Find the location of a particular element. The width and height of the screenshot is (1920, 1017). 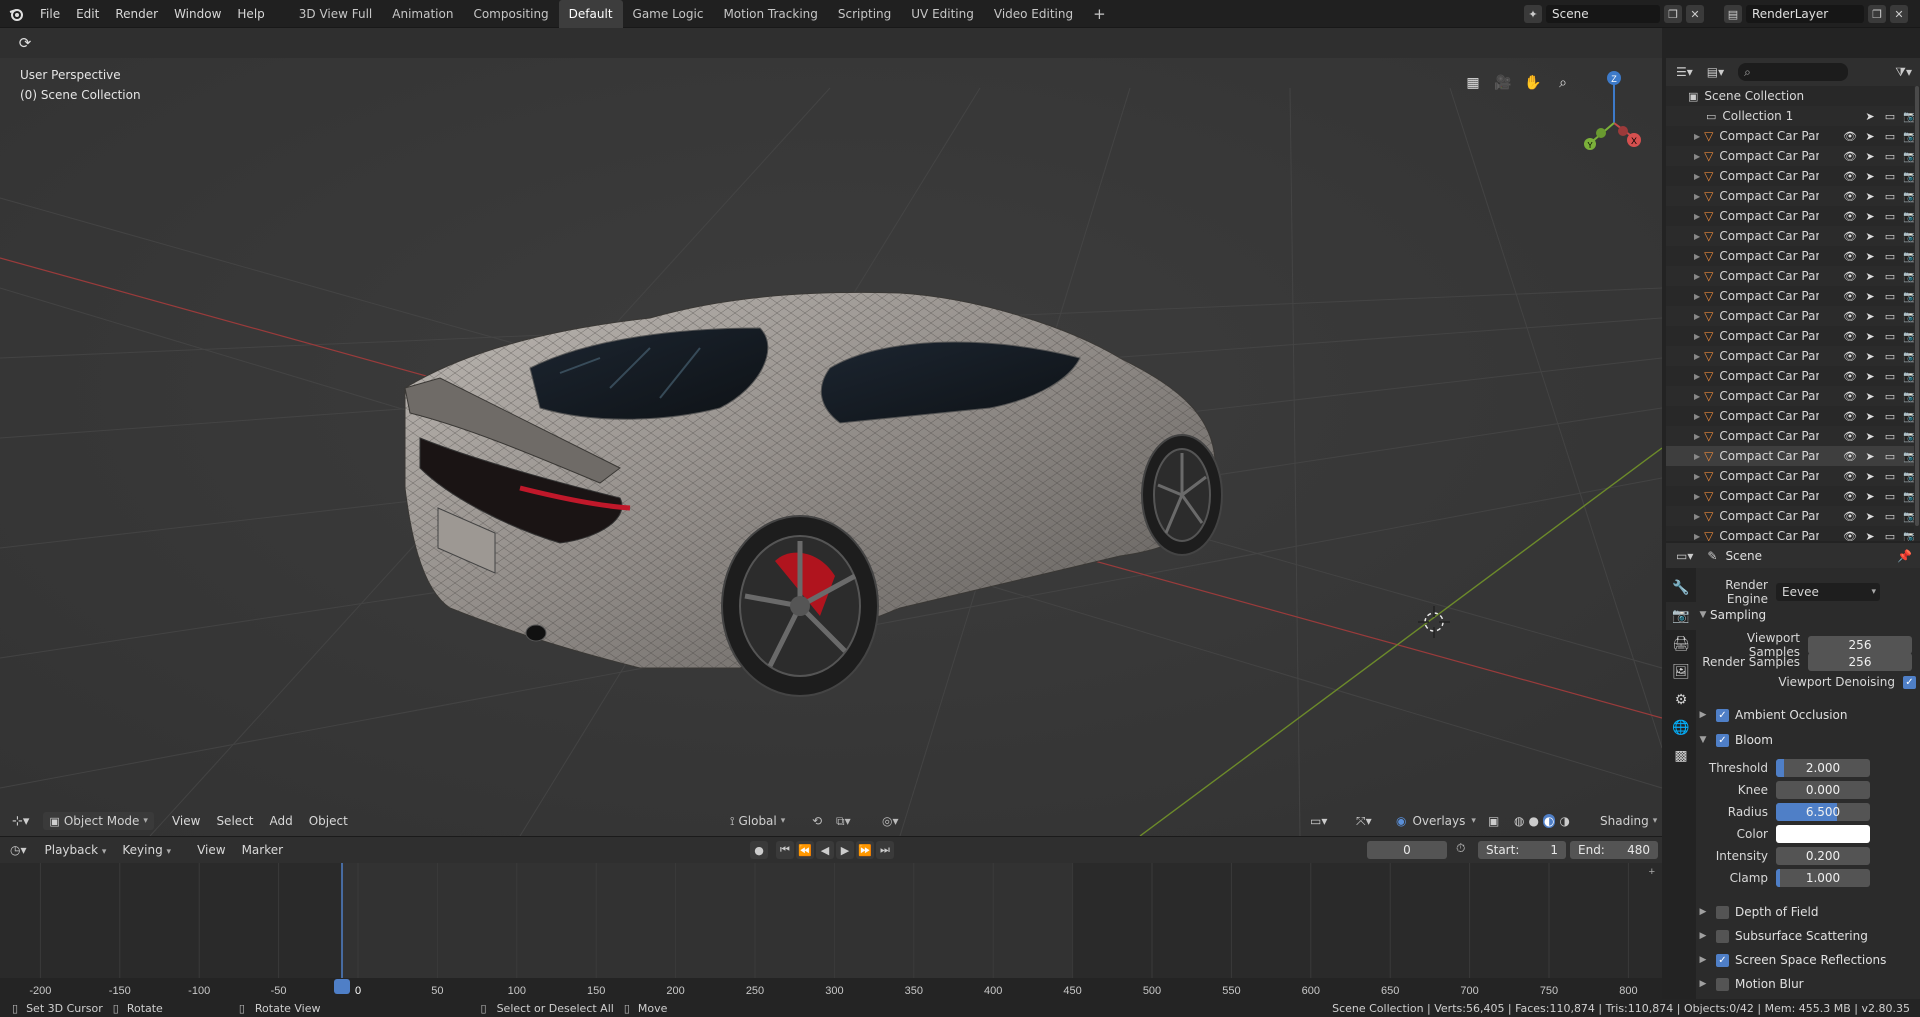

subsurface-panel-header: ▶ Subsurface Scattering is located at coordinates (1808, 936).